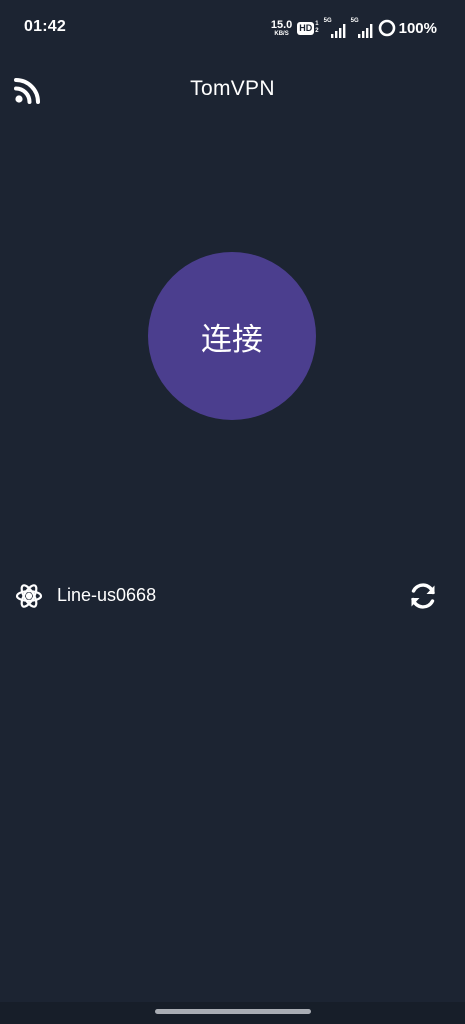 The image size is (465, 1024). What do you see at coordinates (232, 339) in the screenshot?
I see `connect-label: 连接` at bounding box center [232, 339].